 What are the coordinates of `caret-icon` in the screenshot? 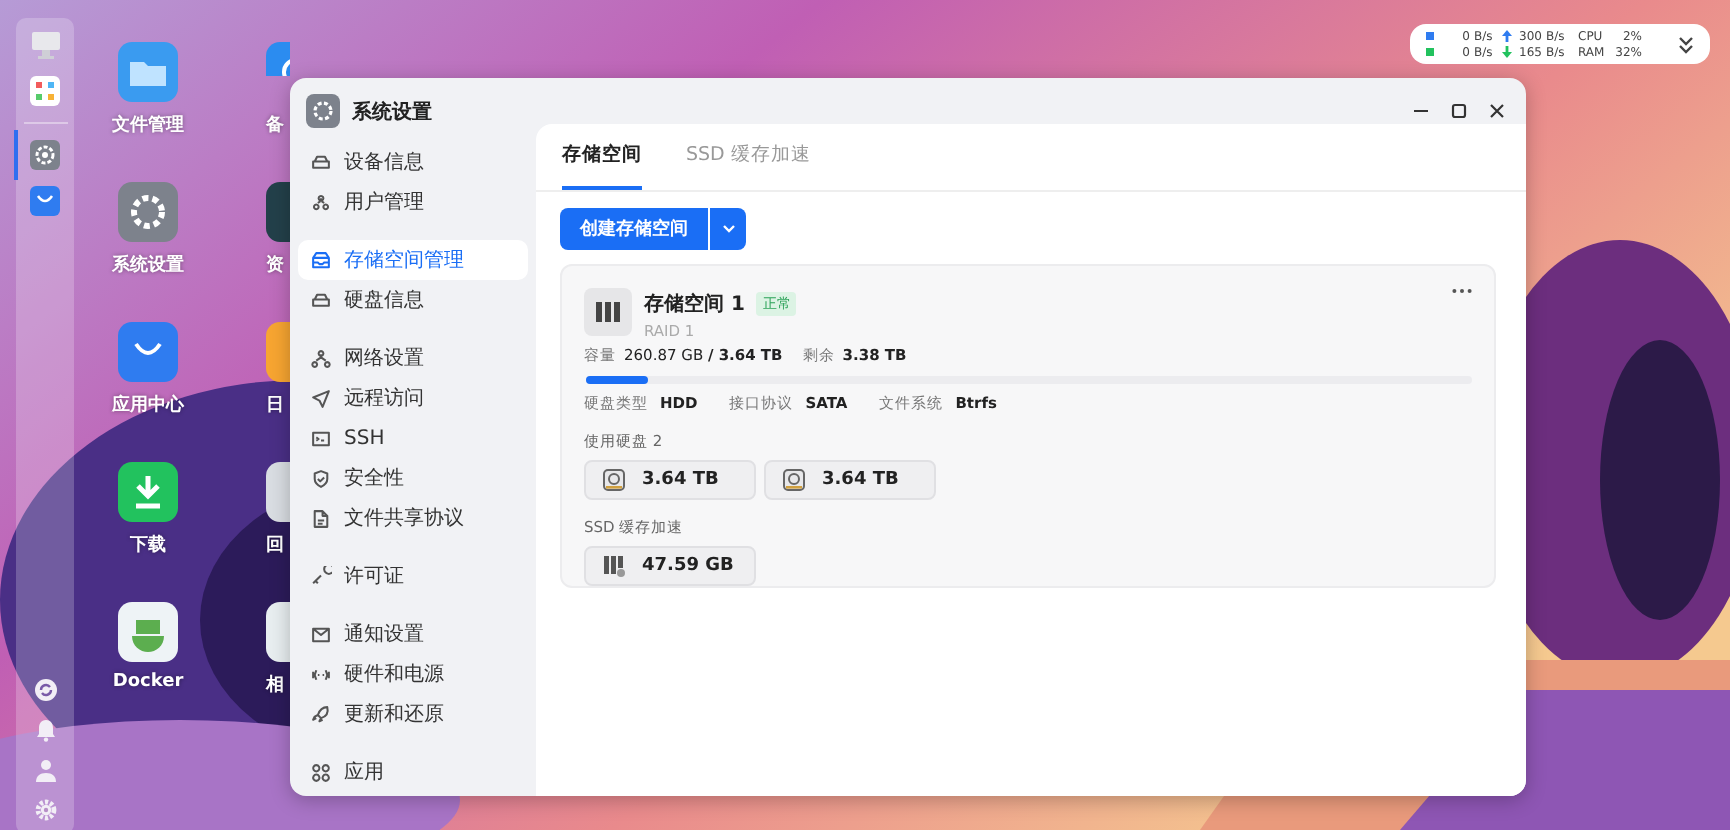 It's located at (728, 229).